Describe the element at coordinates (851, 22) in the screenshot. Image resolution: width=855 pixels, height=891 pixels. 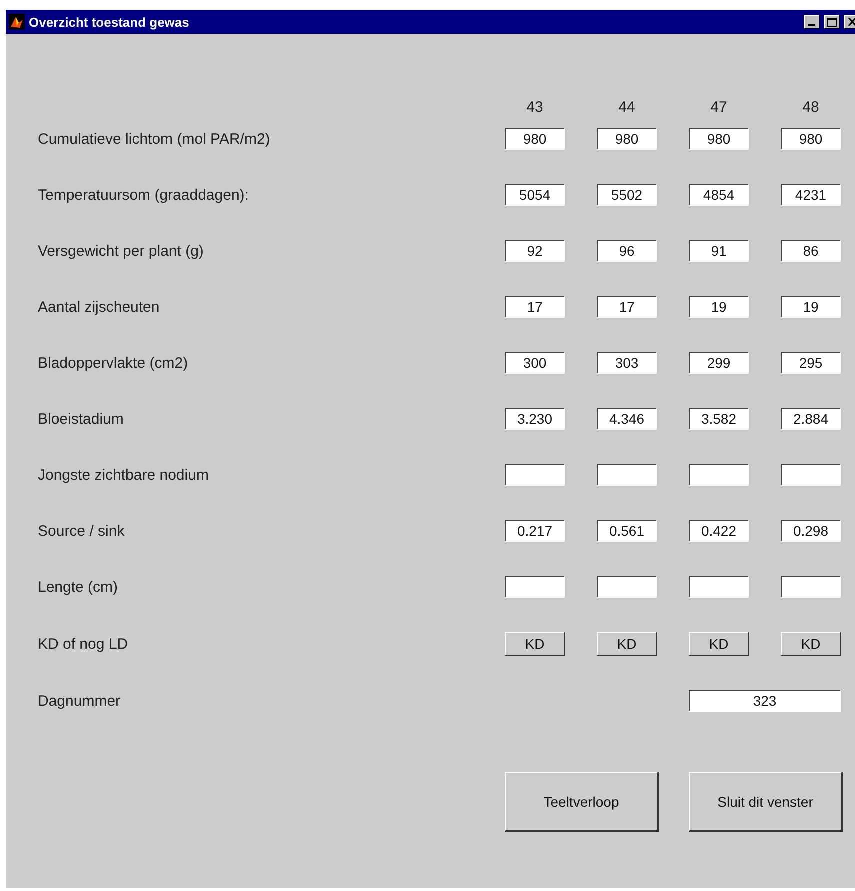
I see `close-icon` at that location.